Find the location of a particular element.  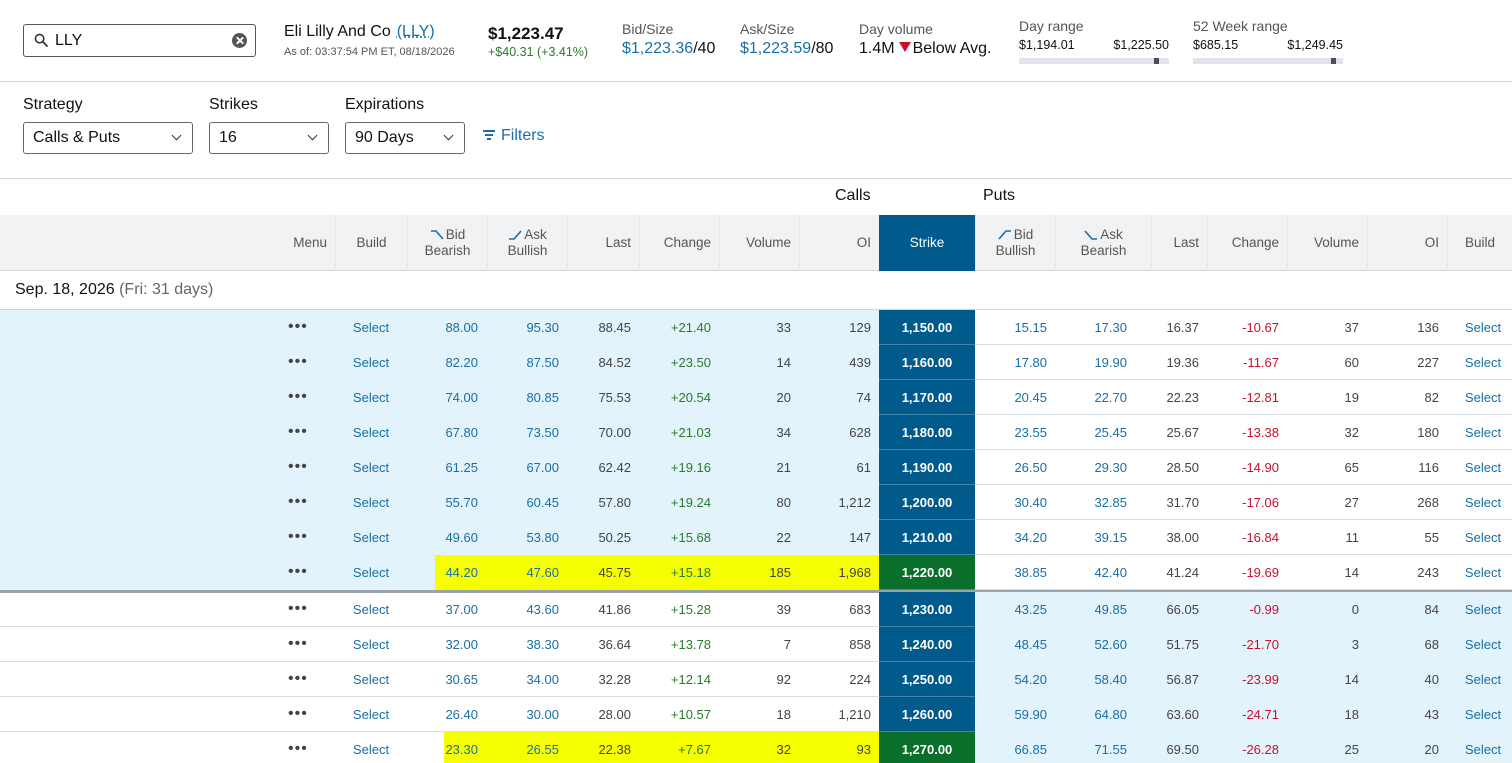

strike-cell: 1,160.00 is located at coordinates (927, 362).